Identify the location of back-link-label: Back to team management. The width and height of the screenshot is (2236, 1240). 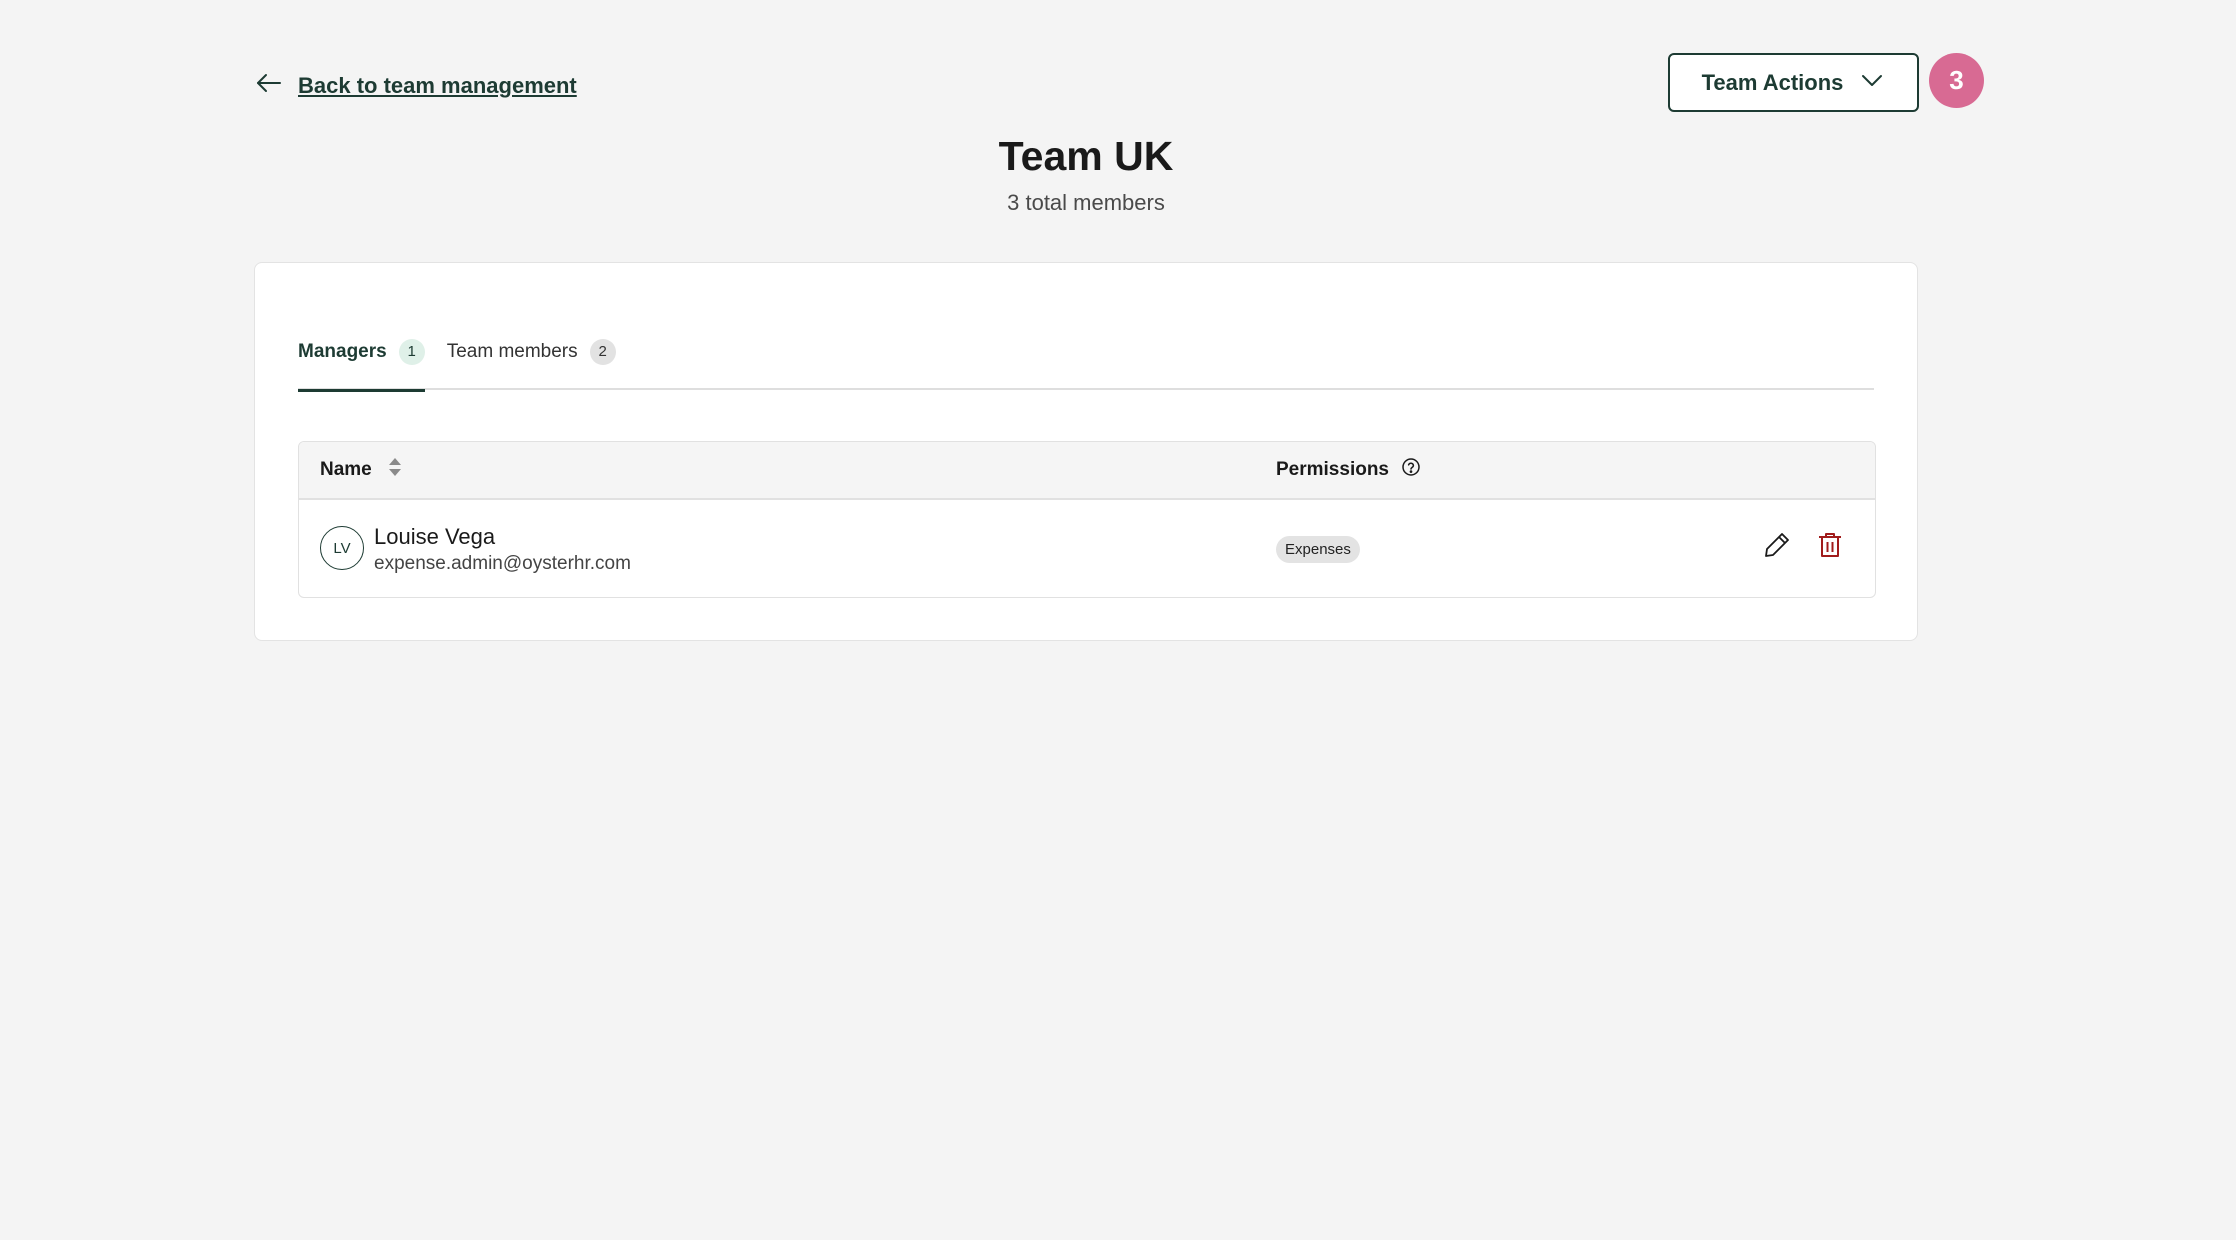
(437, 85).